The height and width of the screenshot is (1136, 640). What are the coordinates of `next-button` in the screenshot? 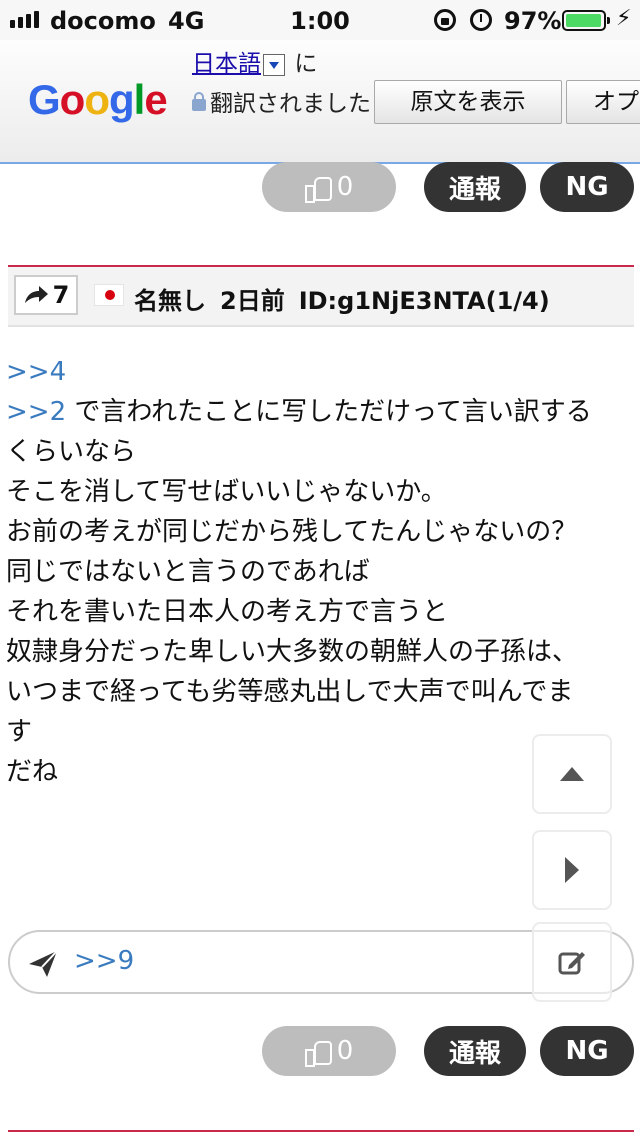 It's located at (572, 870).